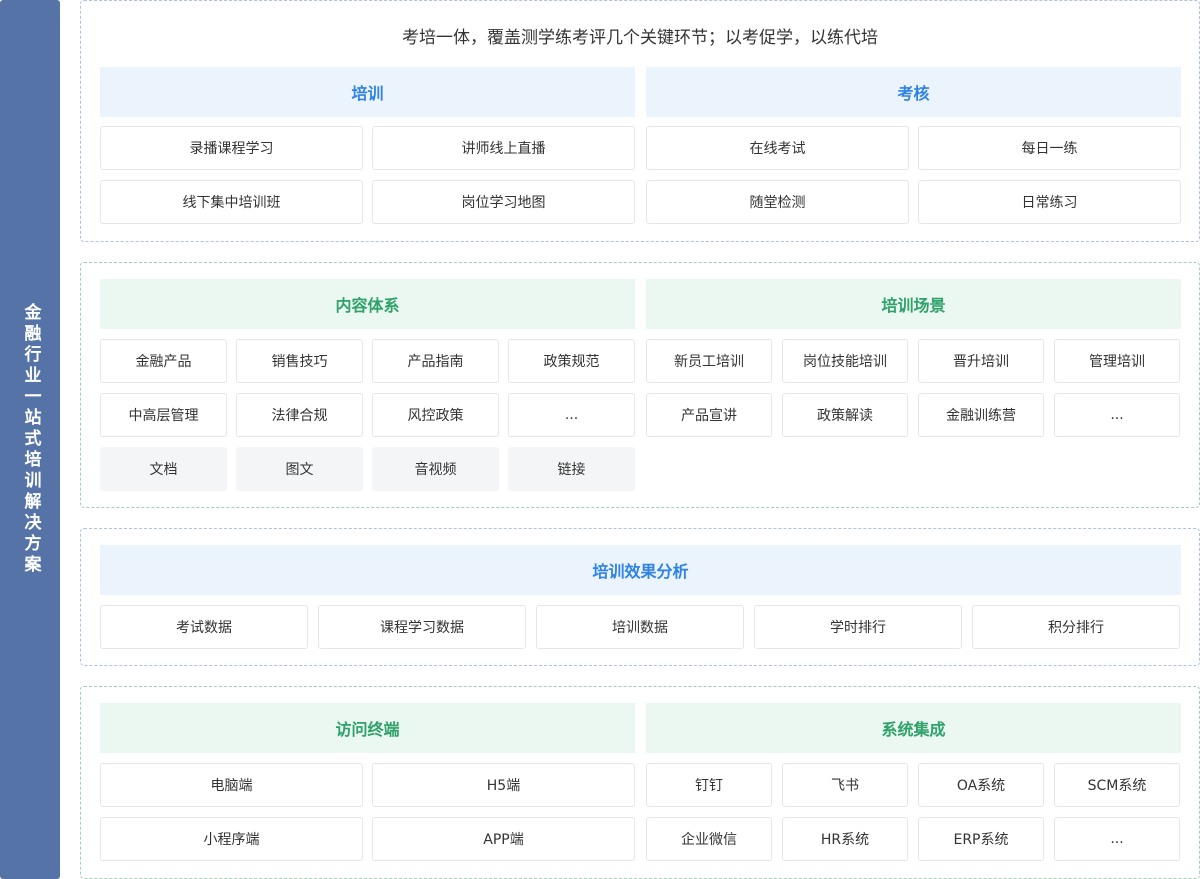  Describe the element at coordinates (299, 469) in the screenshot. I see `format-item: 图文` at that location.